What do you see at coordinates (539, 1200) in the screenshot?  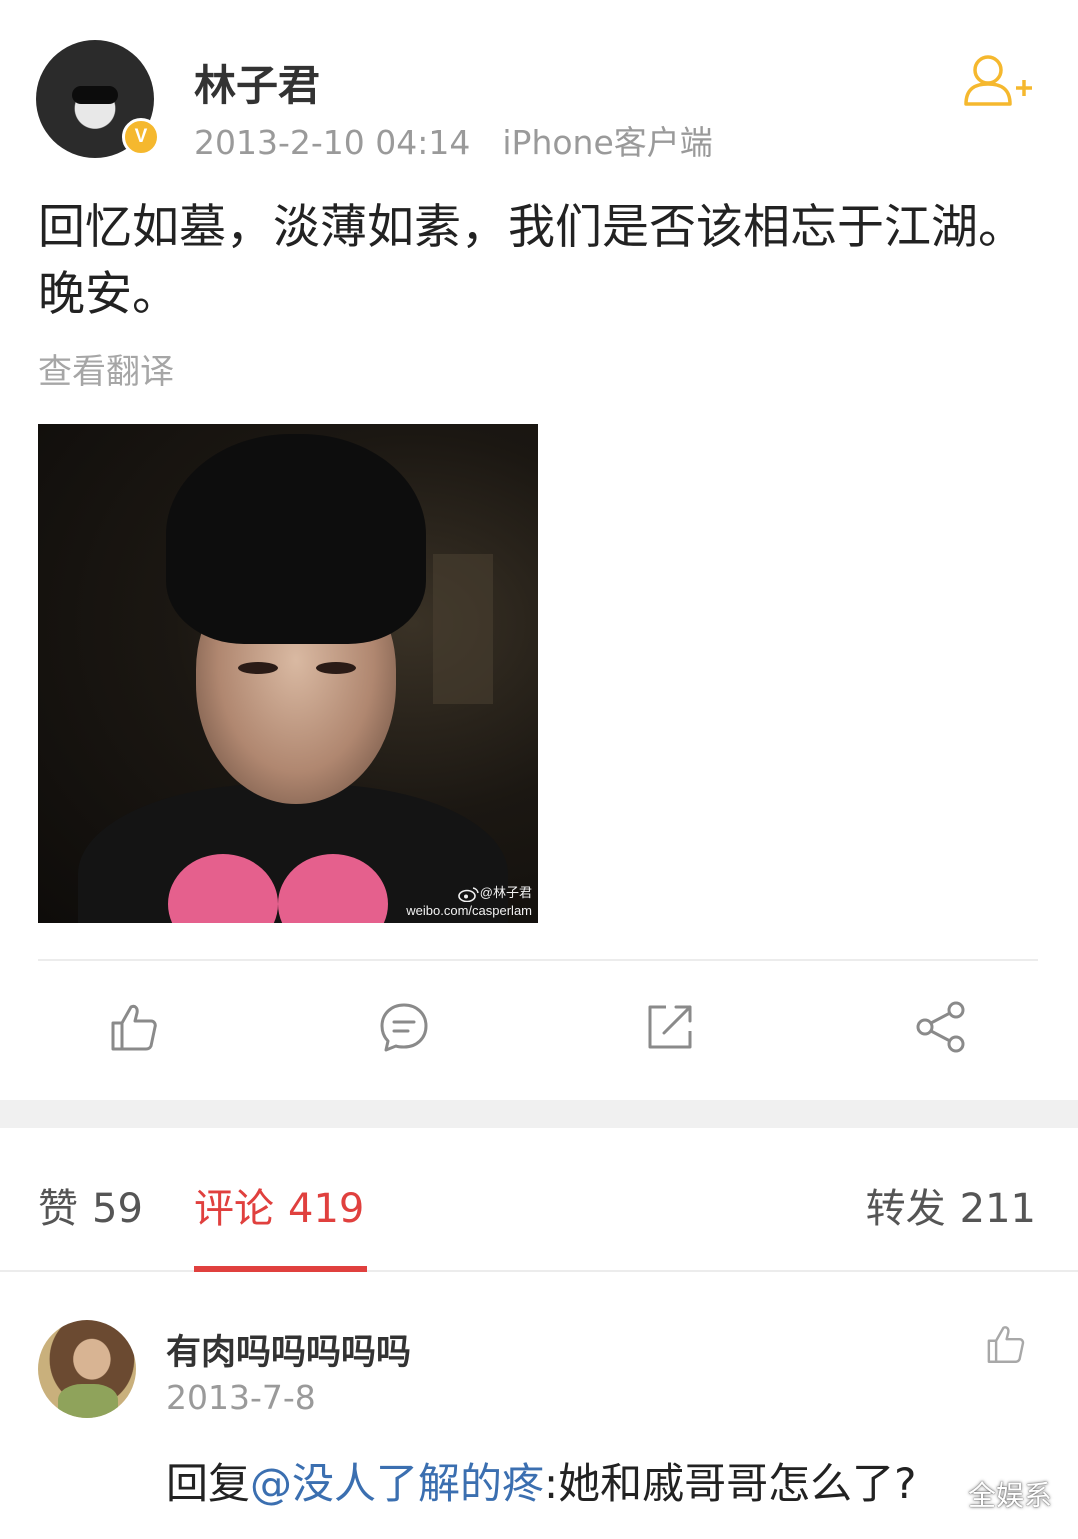 I see `engagement-tabs: 赞 59 评论 419 转发 211` at bounding box center [539, 1200].